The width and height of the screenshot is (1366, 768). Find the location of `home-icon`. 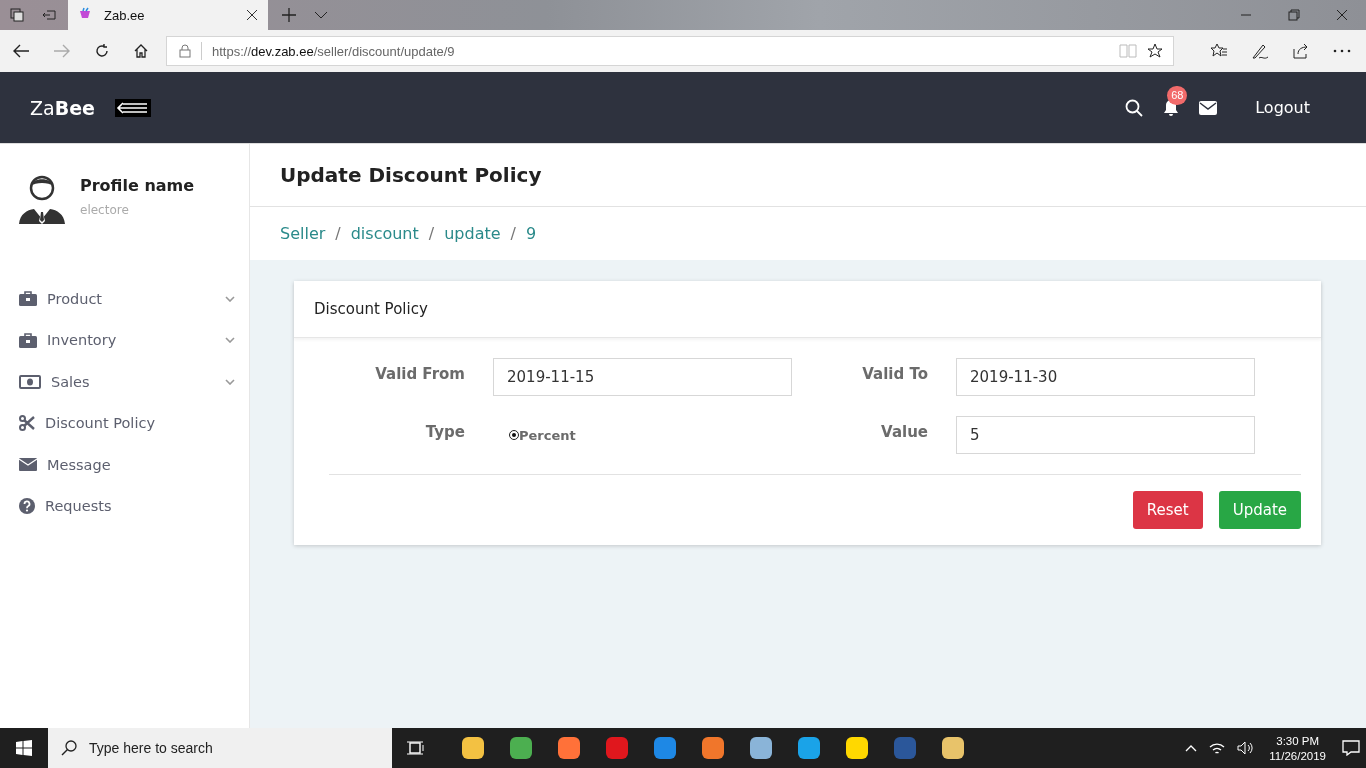

home-icon is located at coordinates (141, 51).